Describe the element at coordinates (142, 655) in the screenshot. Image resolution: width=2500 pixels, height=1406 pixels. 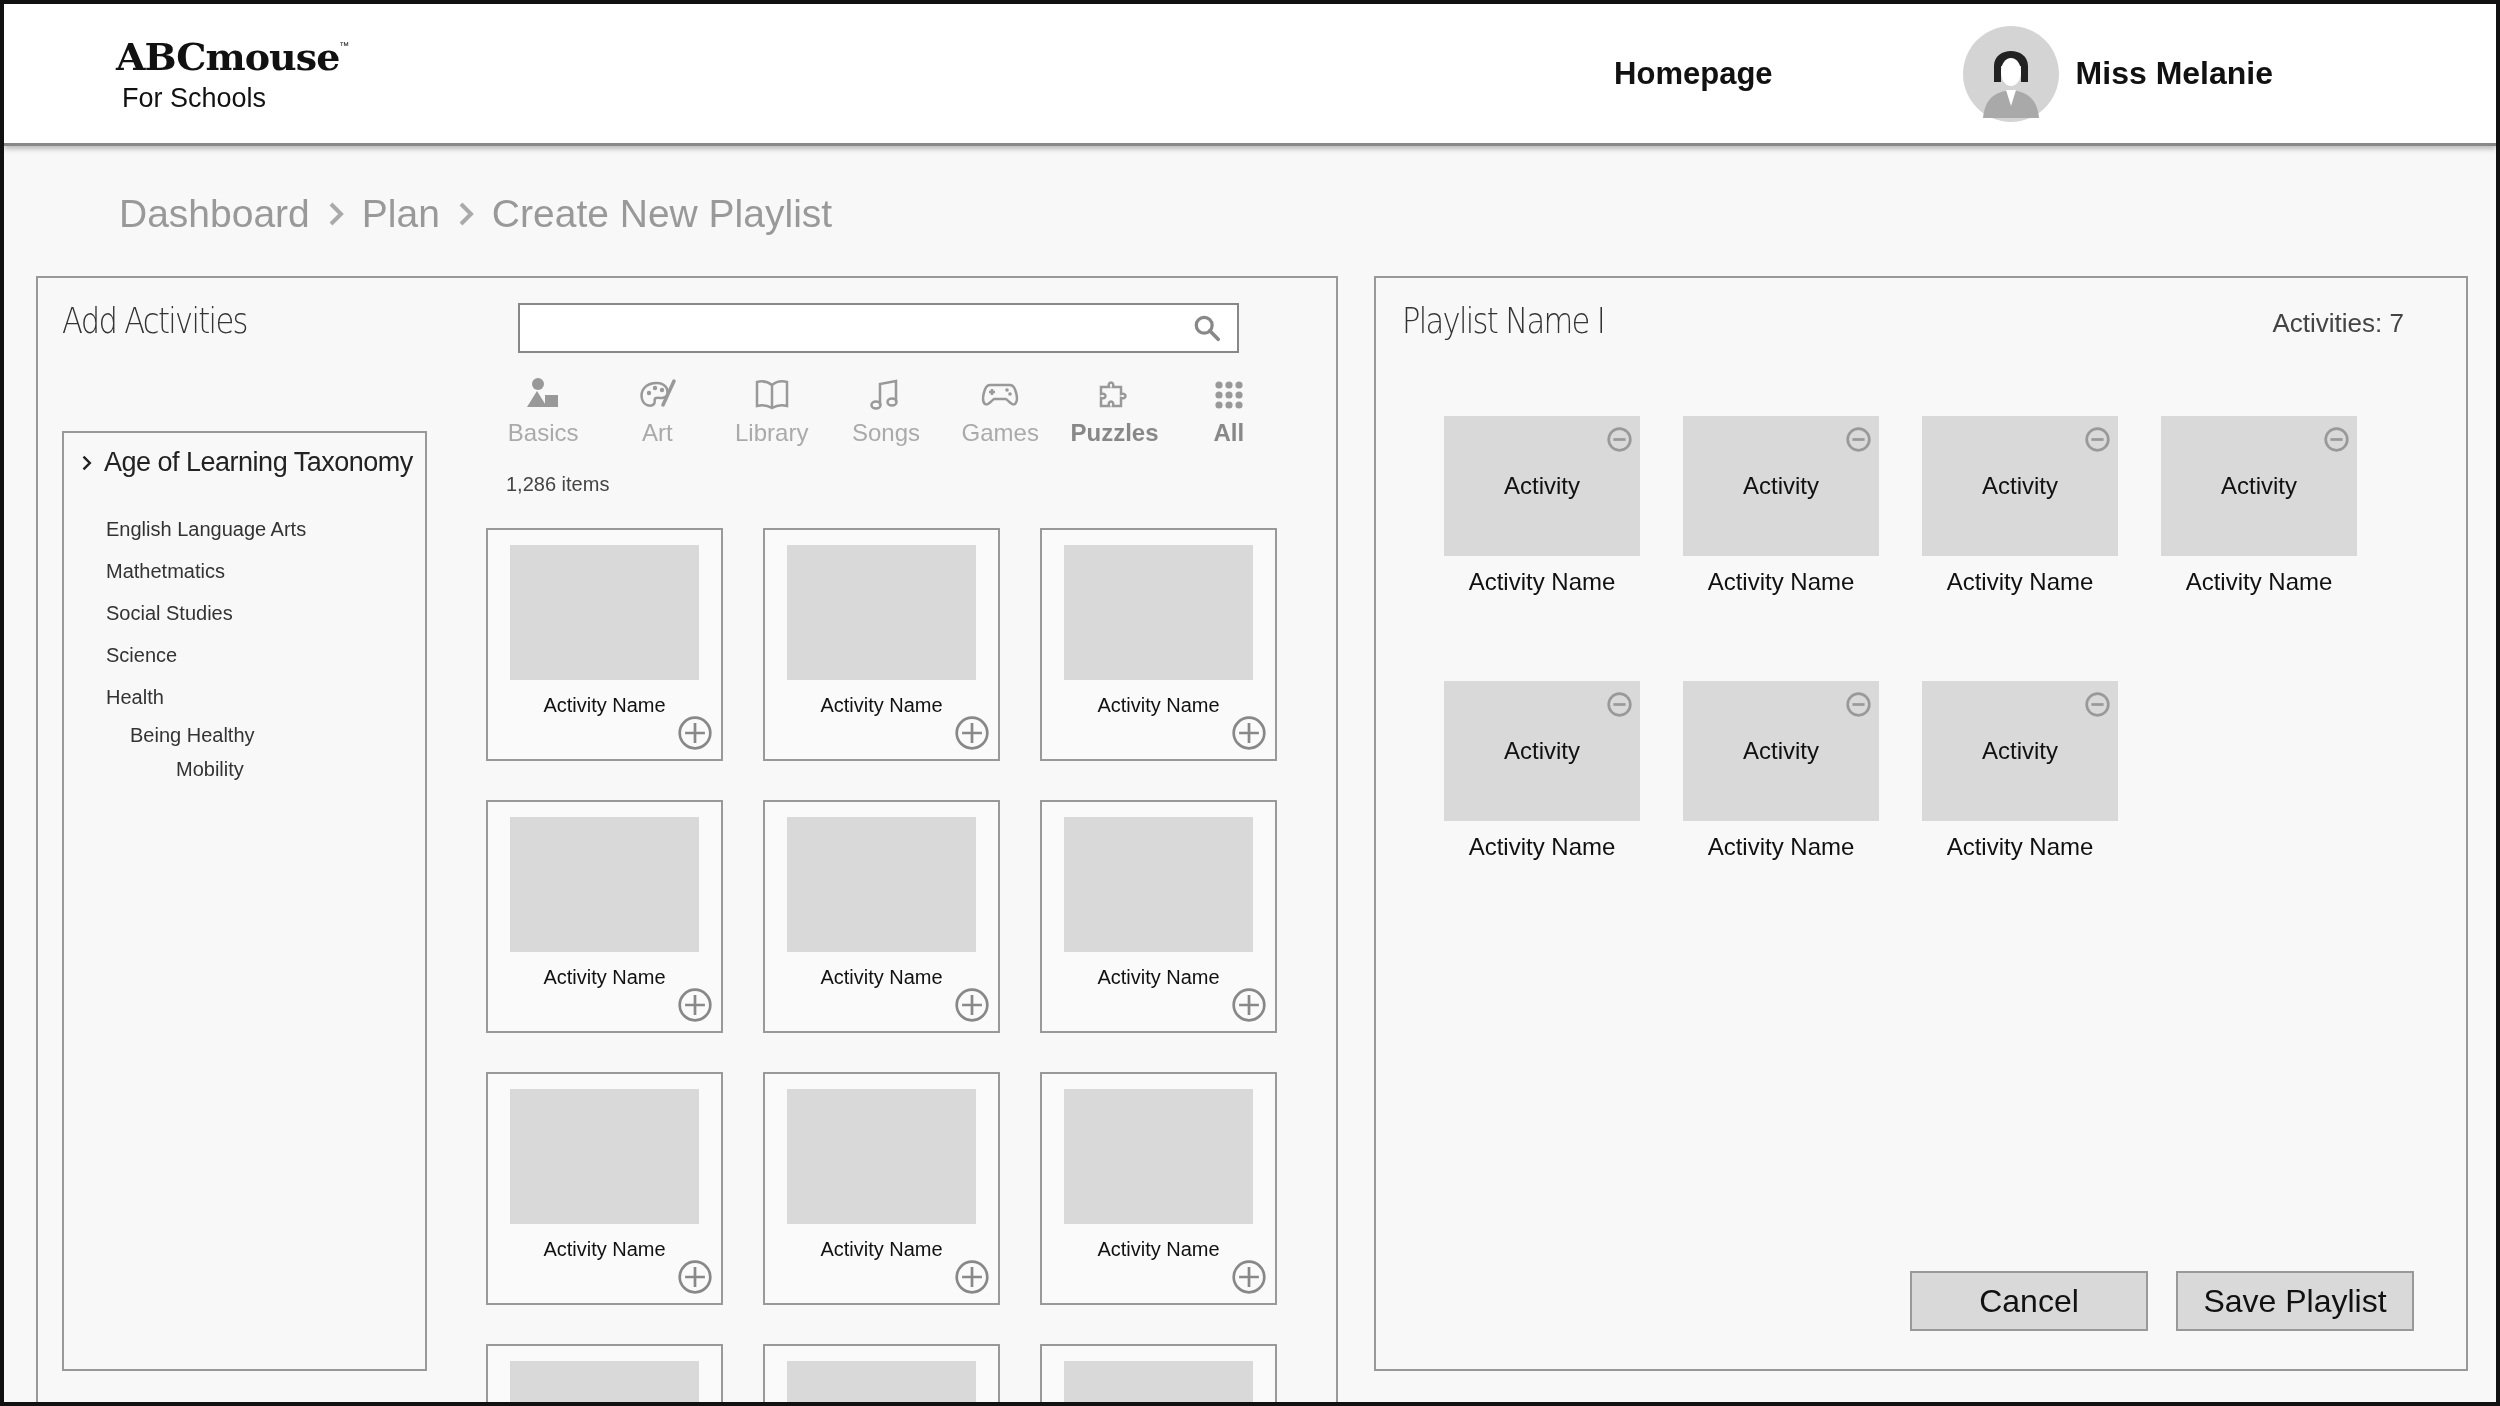
I see `taxonomy-item: Science` at that location.